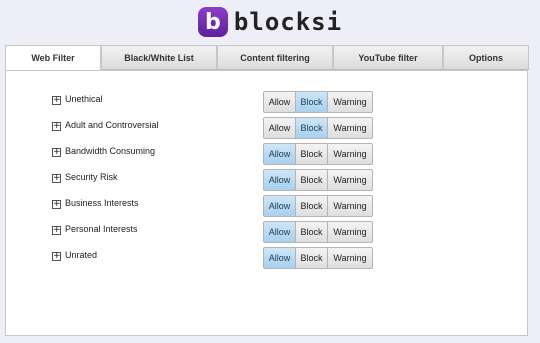  I want to click on category-row: + Bandwidth Consuming Allow Block Warning, so click(217, 154).